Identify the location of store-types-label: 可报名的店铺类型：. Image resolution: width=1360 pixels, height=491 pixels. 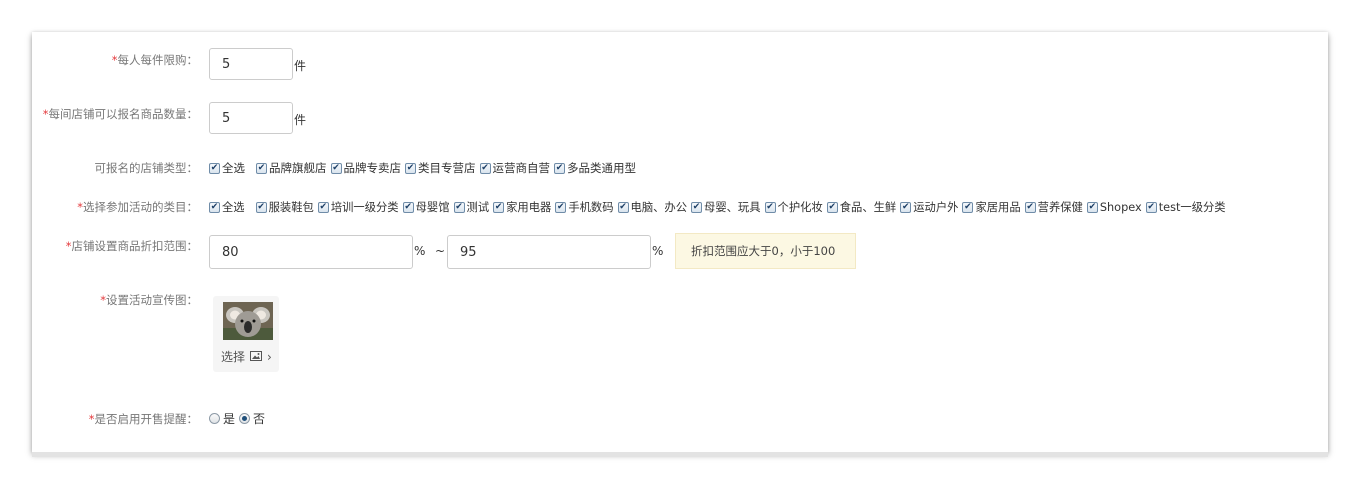
(146, 168).